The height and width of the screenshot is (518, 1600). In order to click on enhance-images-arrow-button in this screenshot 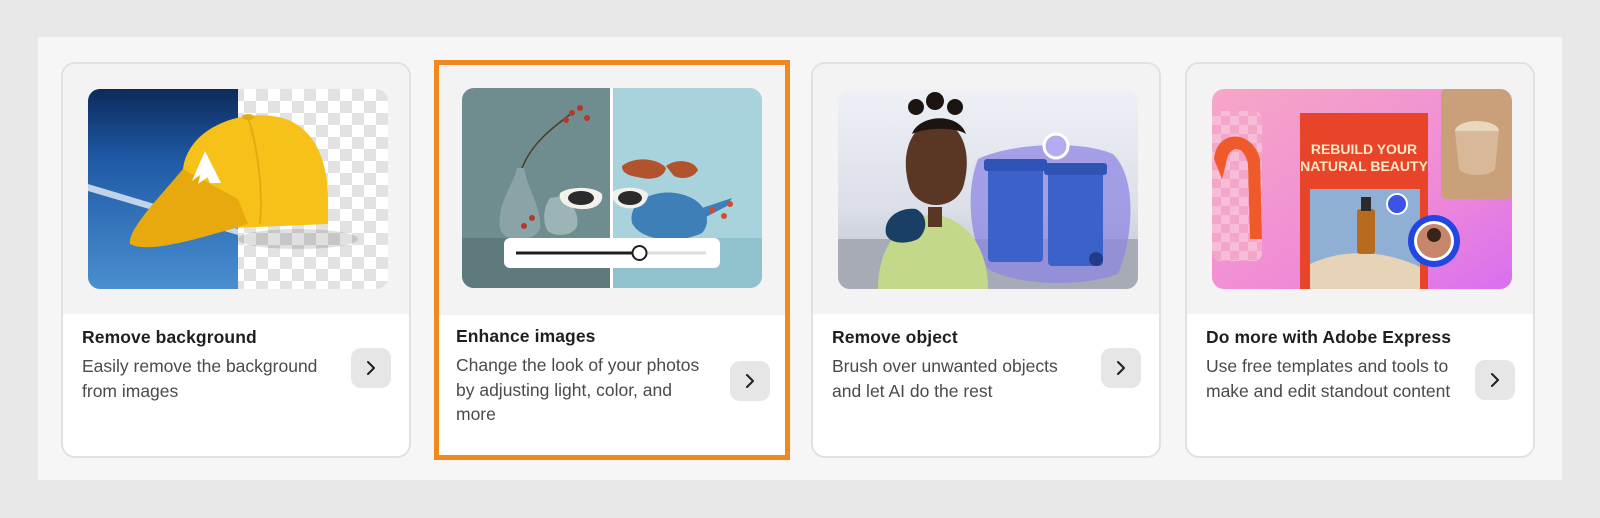, I will do `click(750, 381)`.